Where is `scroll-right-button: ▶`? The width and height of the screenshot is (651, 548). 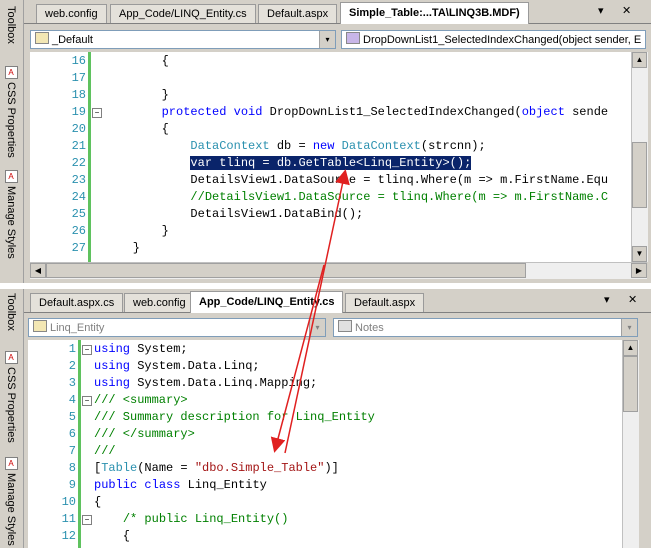
scroll-right-button: ▶ is located at coordinates (639, 270).